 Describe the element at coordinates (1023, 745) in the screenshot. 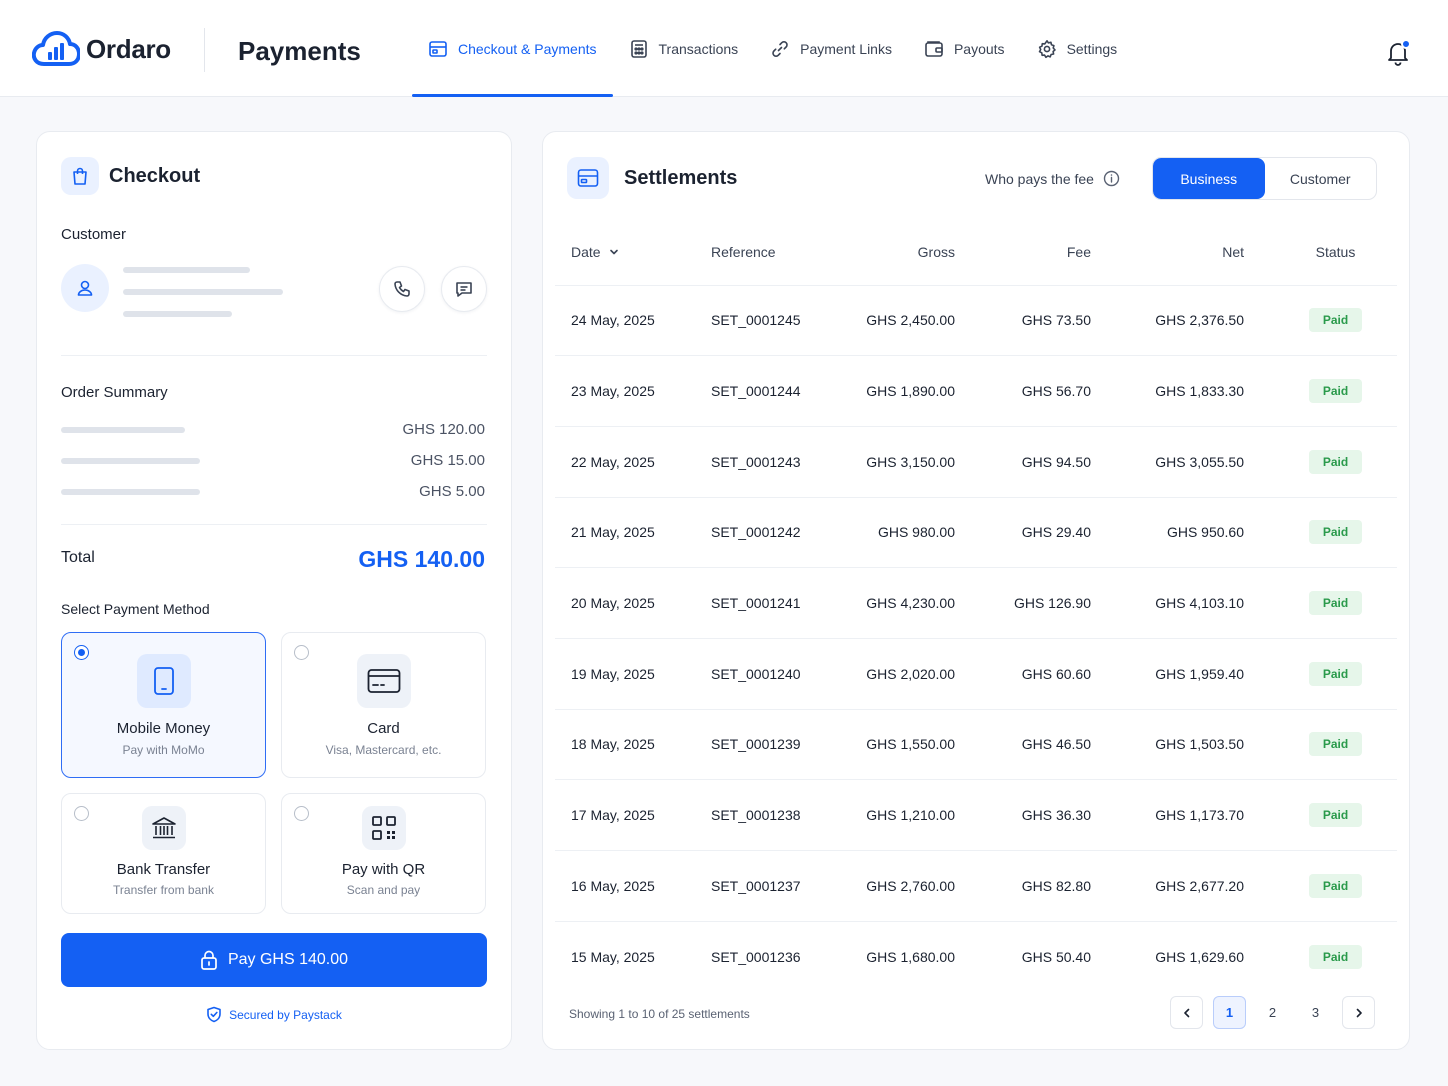

I see `cell-fee: GHS 46.50` at that location.